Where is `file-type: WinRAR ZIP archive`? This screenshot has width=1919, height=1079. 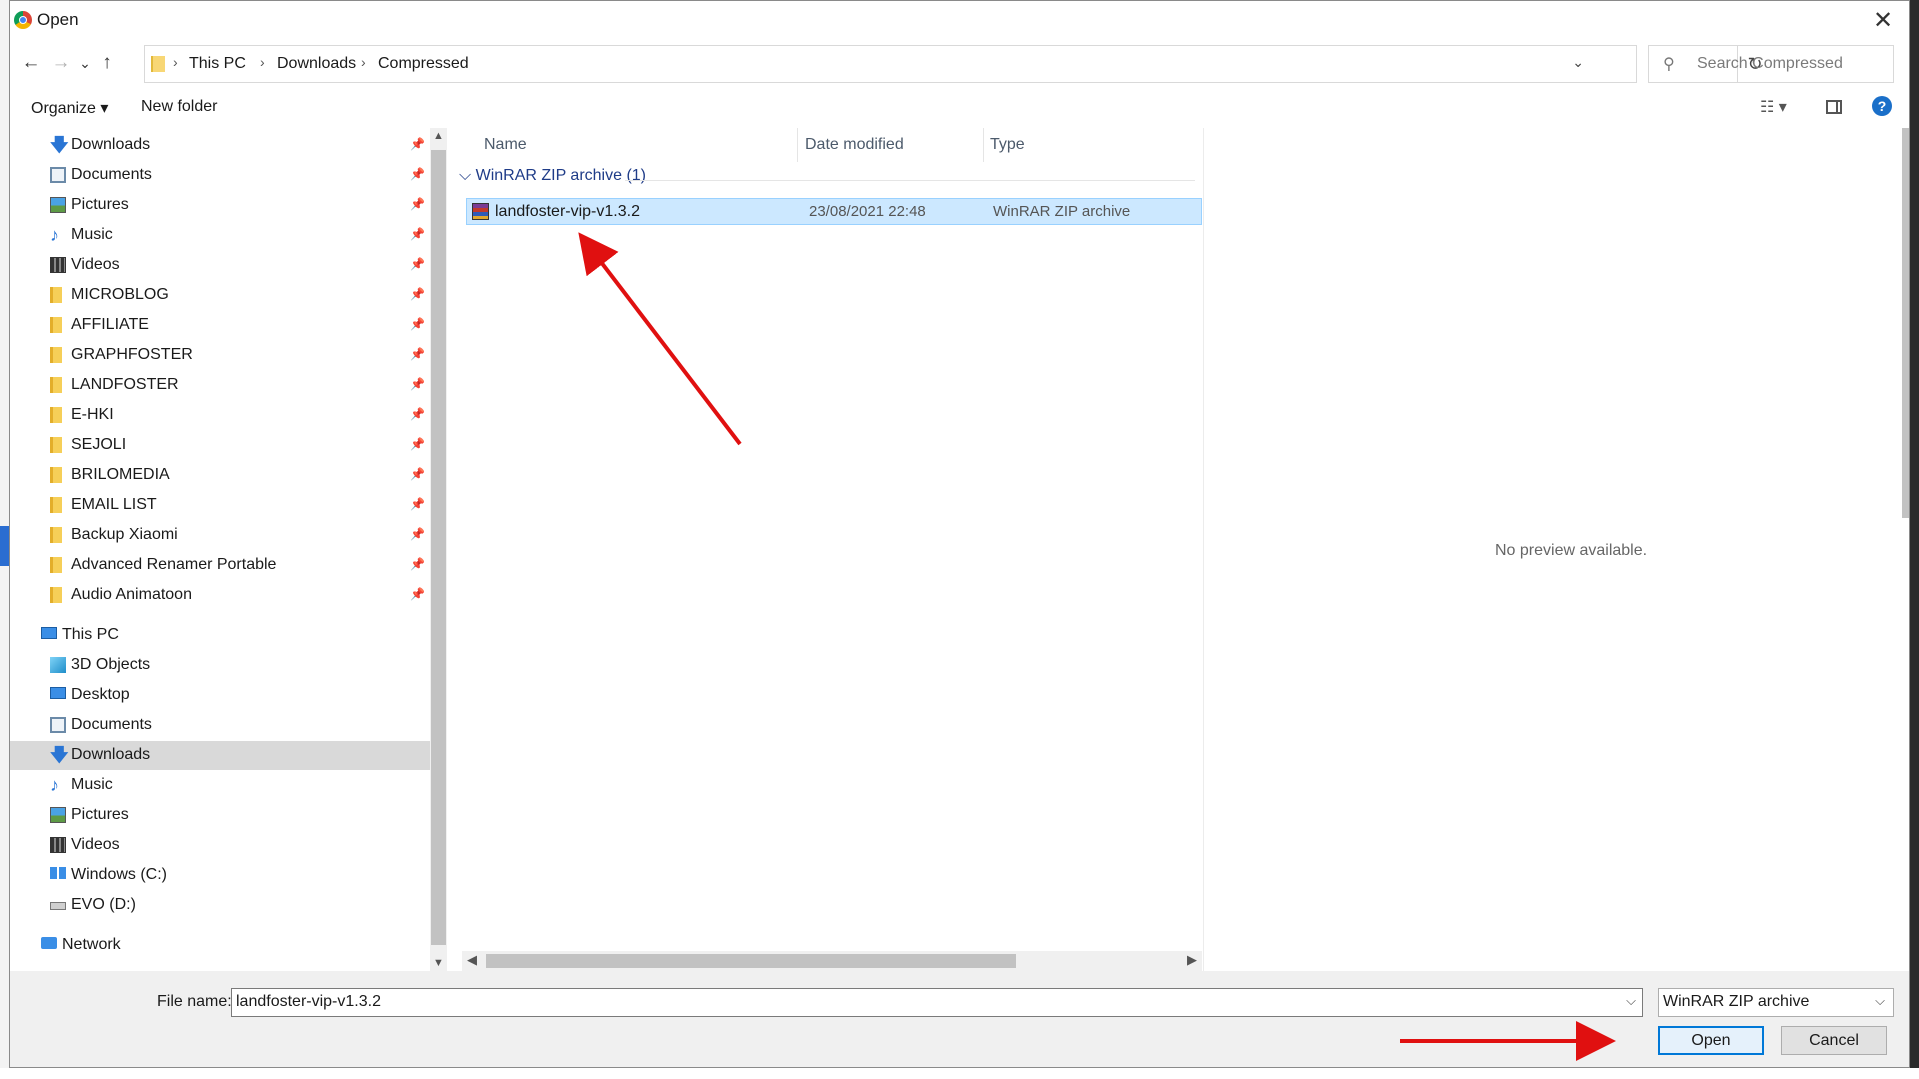
file-type: WinRAR ZIP archive is located at coordinates (1061, 211).